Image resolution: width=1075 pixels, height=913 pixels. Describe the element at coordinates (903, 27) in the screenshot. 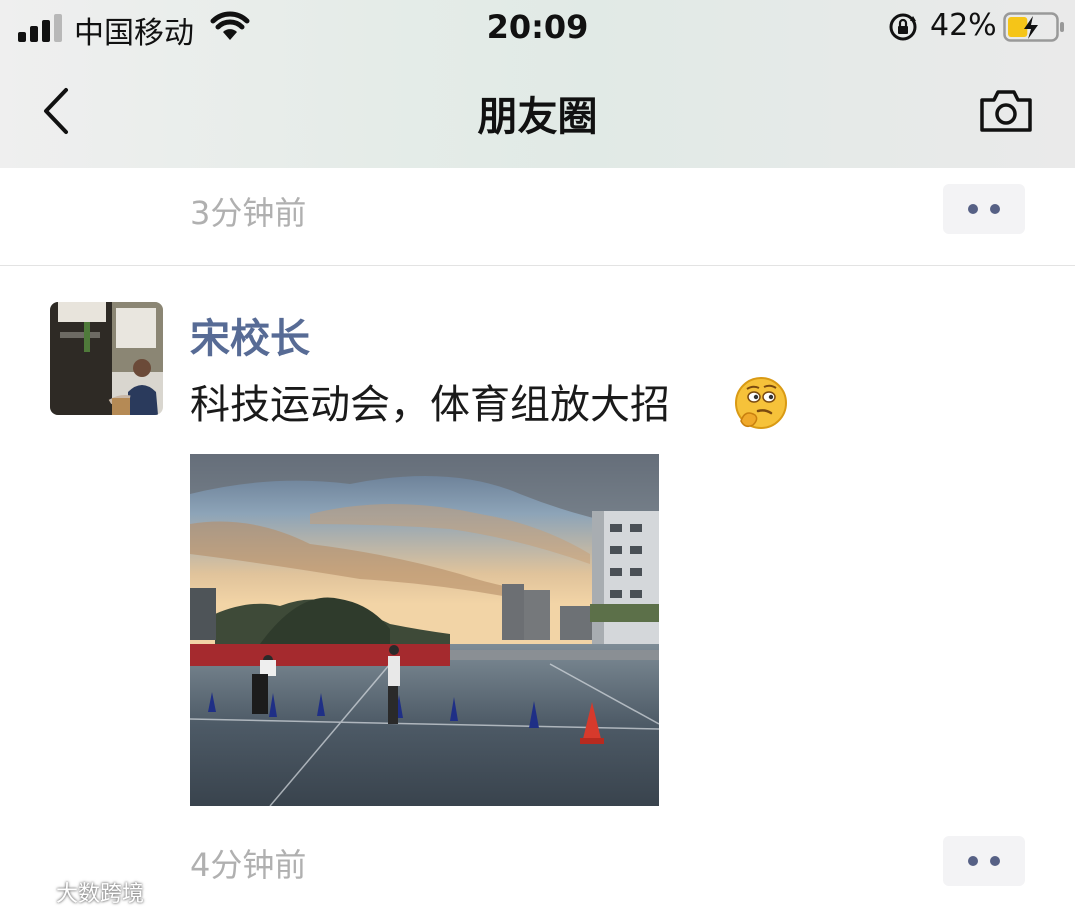

I see `orientation-lock-icon` at that location.